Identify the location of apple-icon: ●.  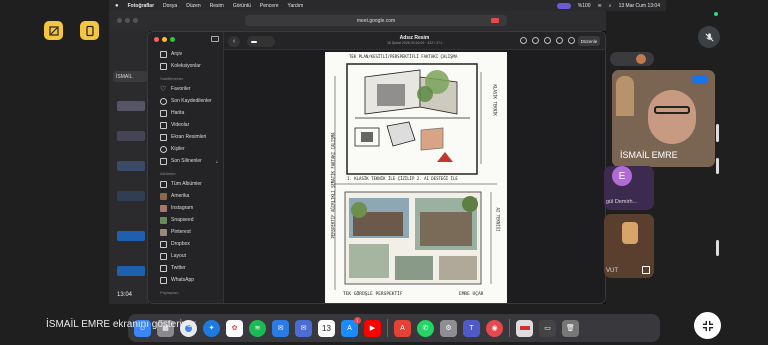
(117, 6).